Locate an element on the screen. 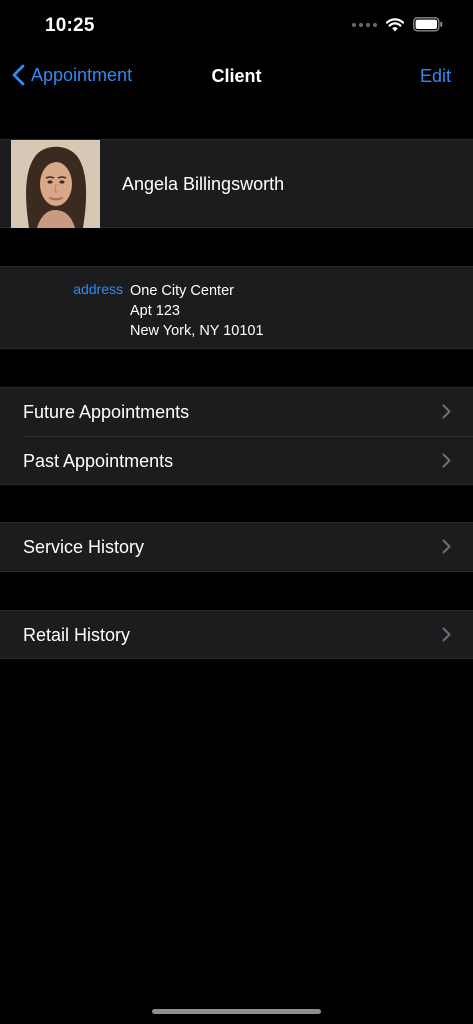 This screenshot has width=473, height=1024. service-history-row: Service History is located at coordinates (236, 547).